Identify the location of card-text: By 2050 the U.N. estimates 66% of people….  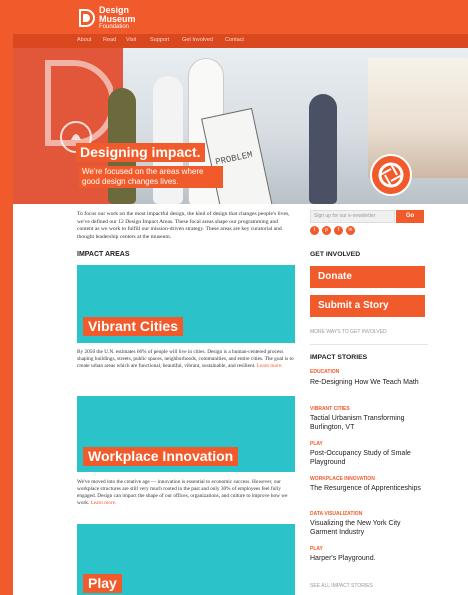
(186, 359).